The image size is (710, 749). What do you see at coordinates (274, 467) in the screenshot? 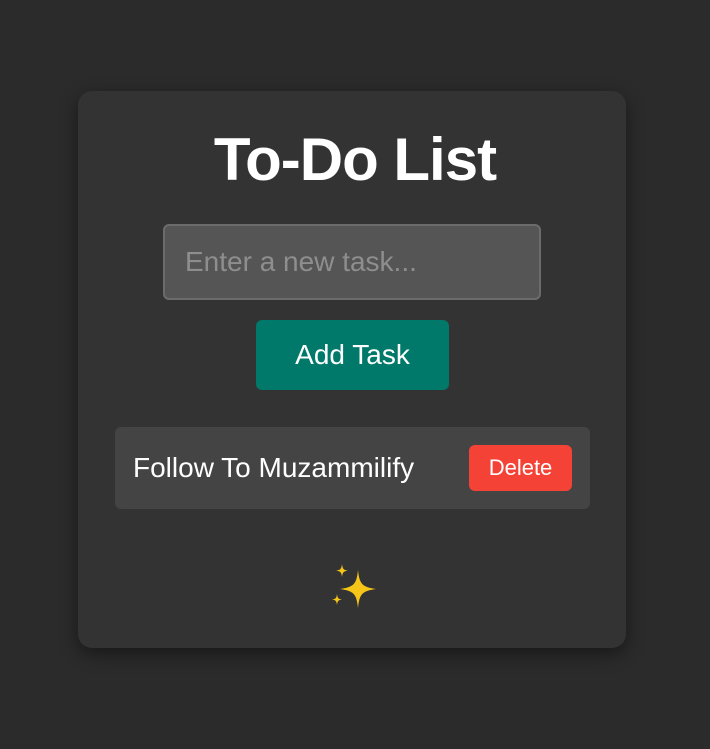
I see `task-text: Follow To Muzammilify` at bounding box center [274, 467].